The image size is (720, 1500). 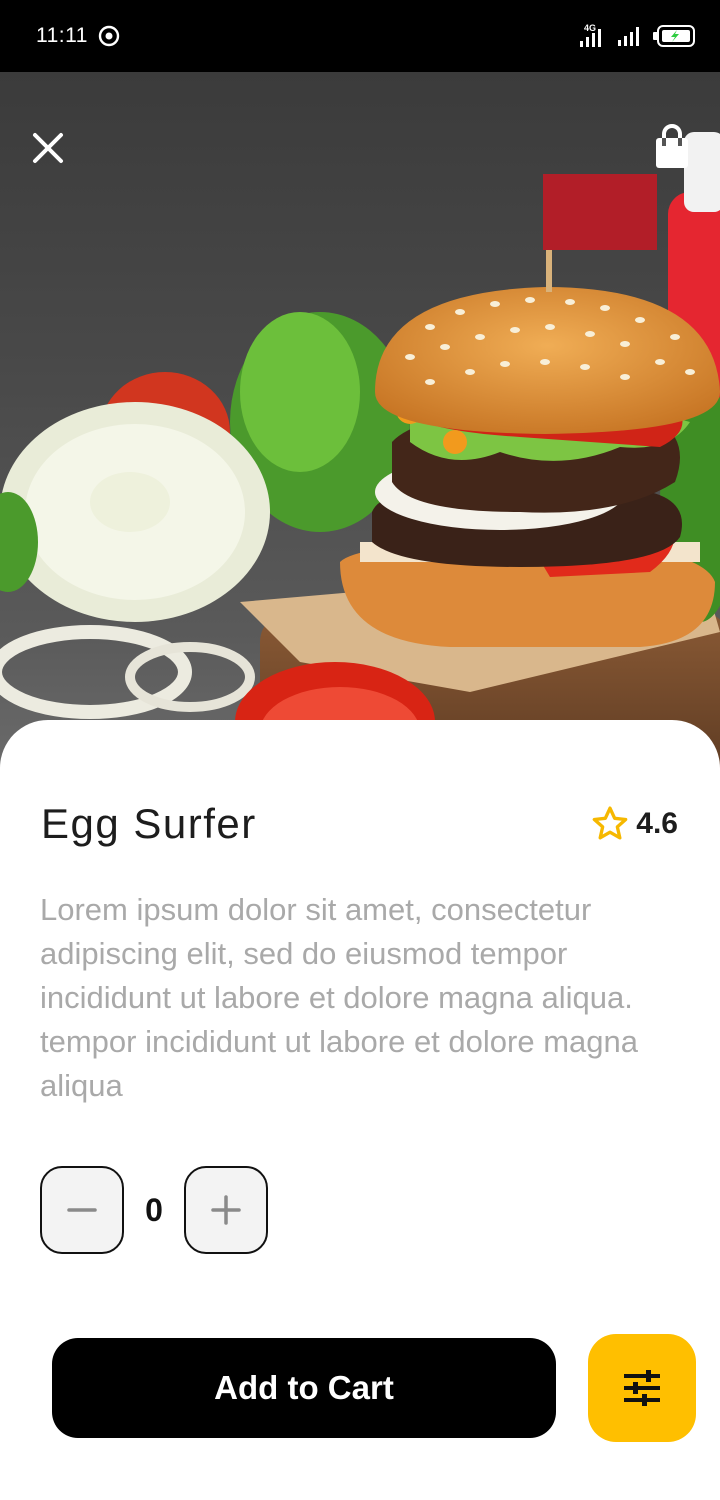 I want to click on product-title: Egg Surfer, so click(x=149, y=823).